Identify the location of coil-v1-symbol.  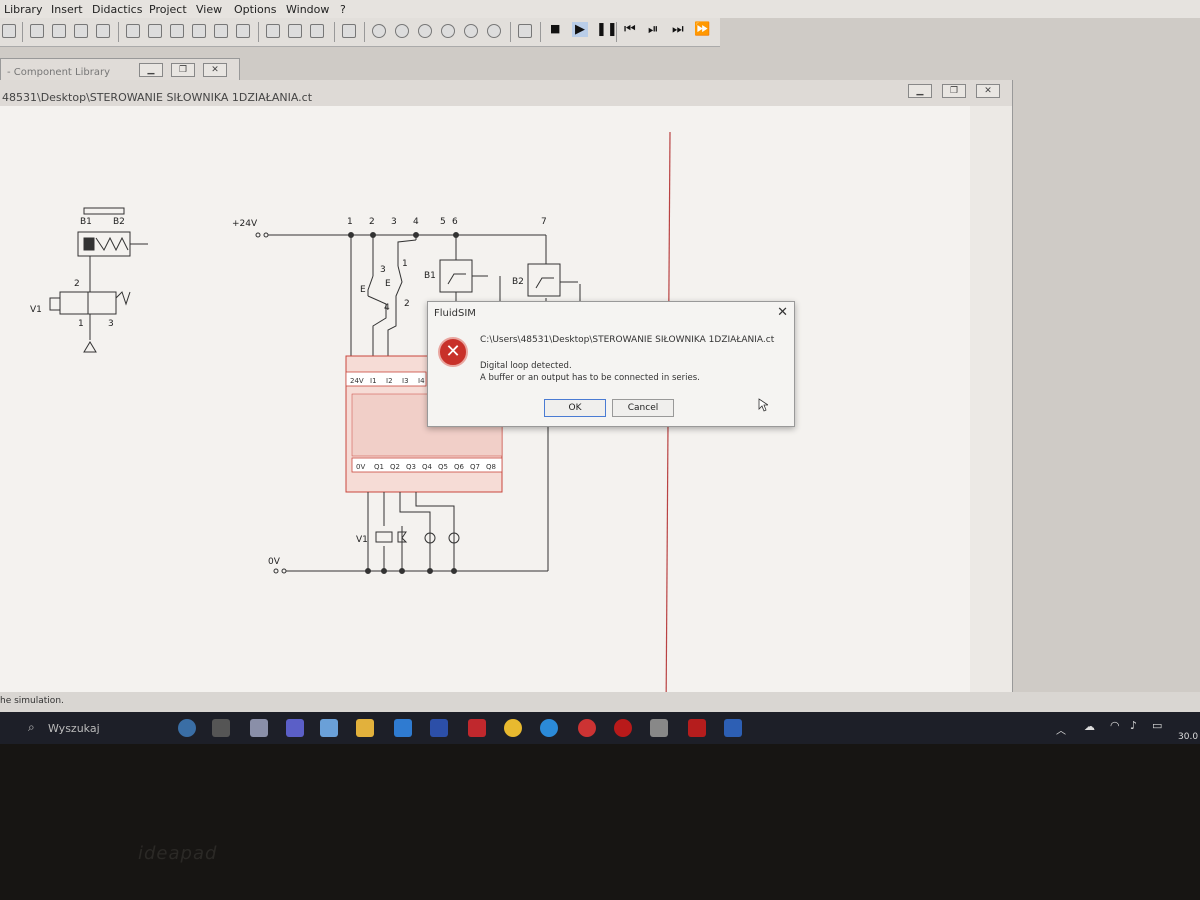
(384, 537).